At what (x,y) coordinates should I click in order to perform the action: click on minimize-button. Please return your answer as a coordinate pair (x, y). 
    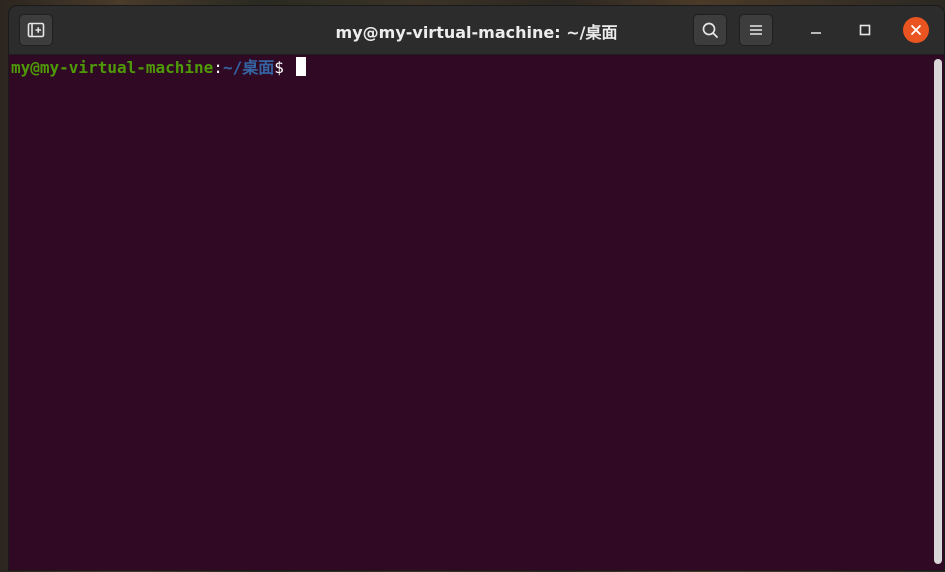
    Looking at the image, I should click on (816, 30).